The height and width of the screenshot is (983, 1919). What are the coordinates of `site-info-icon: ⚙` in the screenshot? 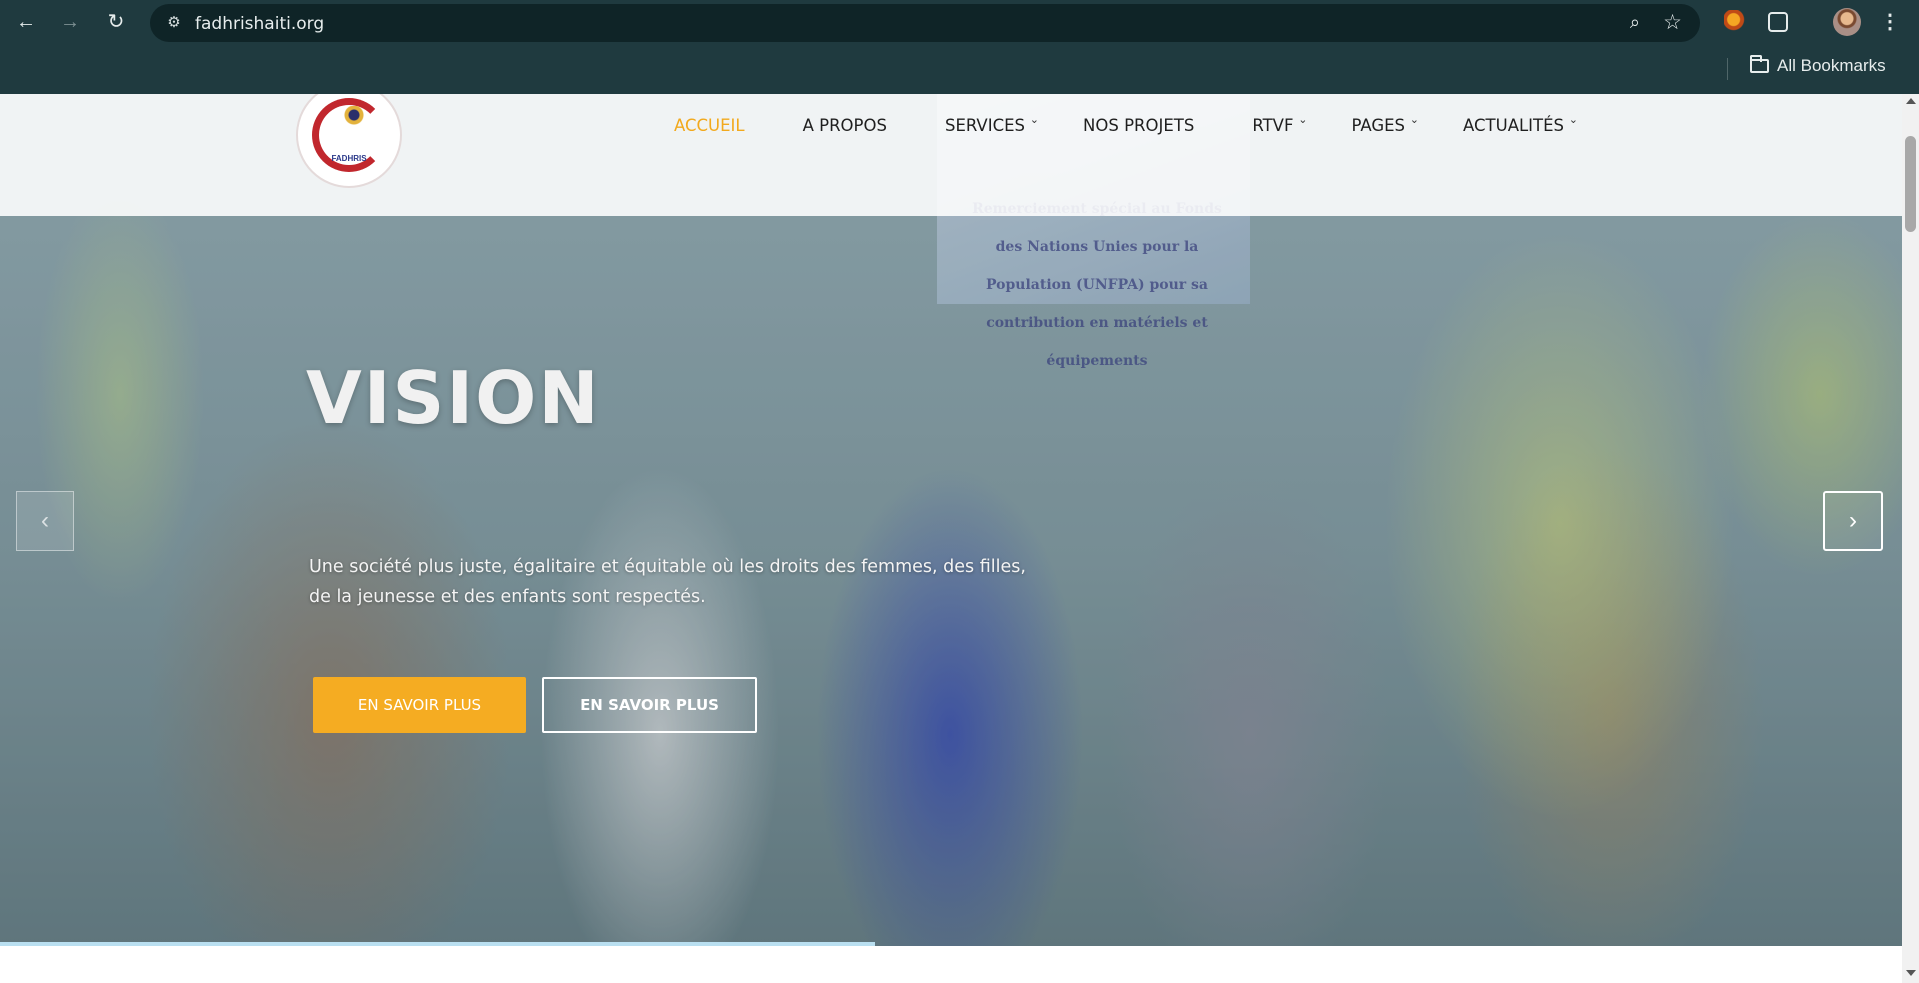 It's located at (174, 23).